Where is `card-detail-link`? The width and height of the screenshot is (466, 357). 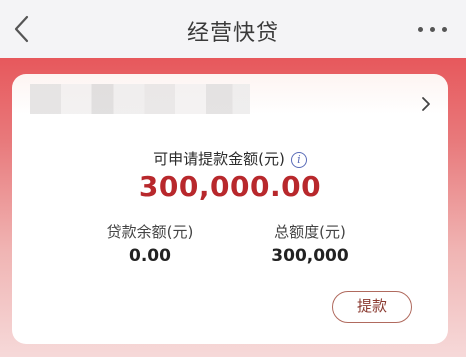
card-detail-link is located at coordinates (426, 104).